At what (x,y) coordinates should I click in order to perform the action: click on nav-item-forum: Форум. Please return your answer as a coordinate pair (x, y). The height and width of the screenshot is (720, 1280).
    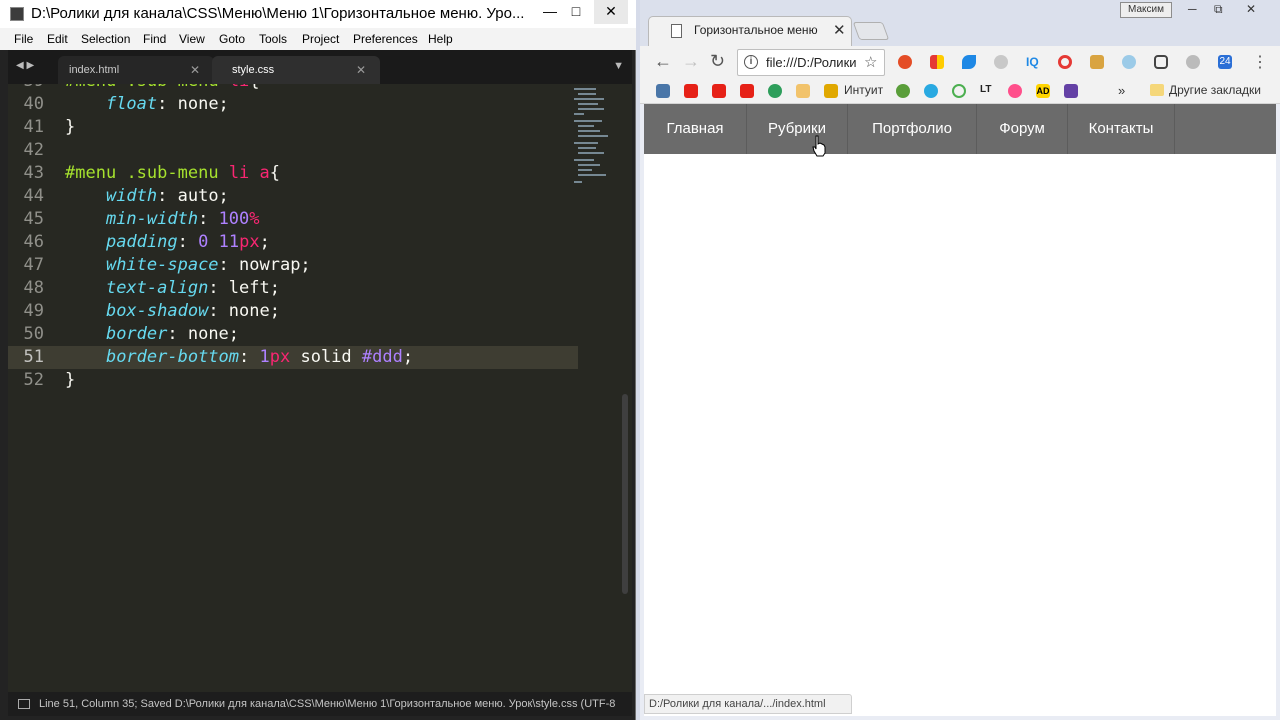
    Looking at the image, I should click on (1022, 129).